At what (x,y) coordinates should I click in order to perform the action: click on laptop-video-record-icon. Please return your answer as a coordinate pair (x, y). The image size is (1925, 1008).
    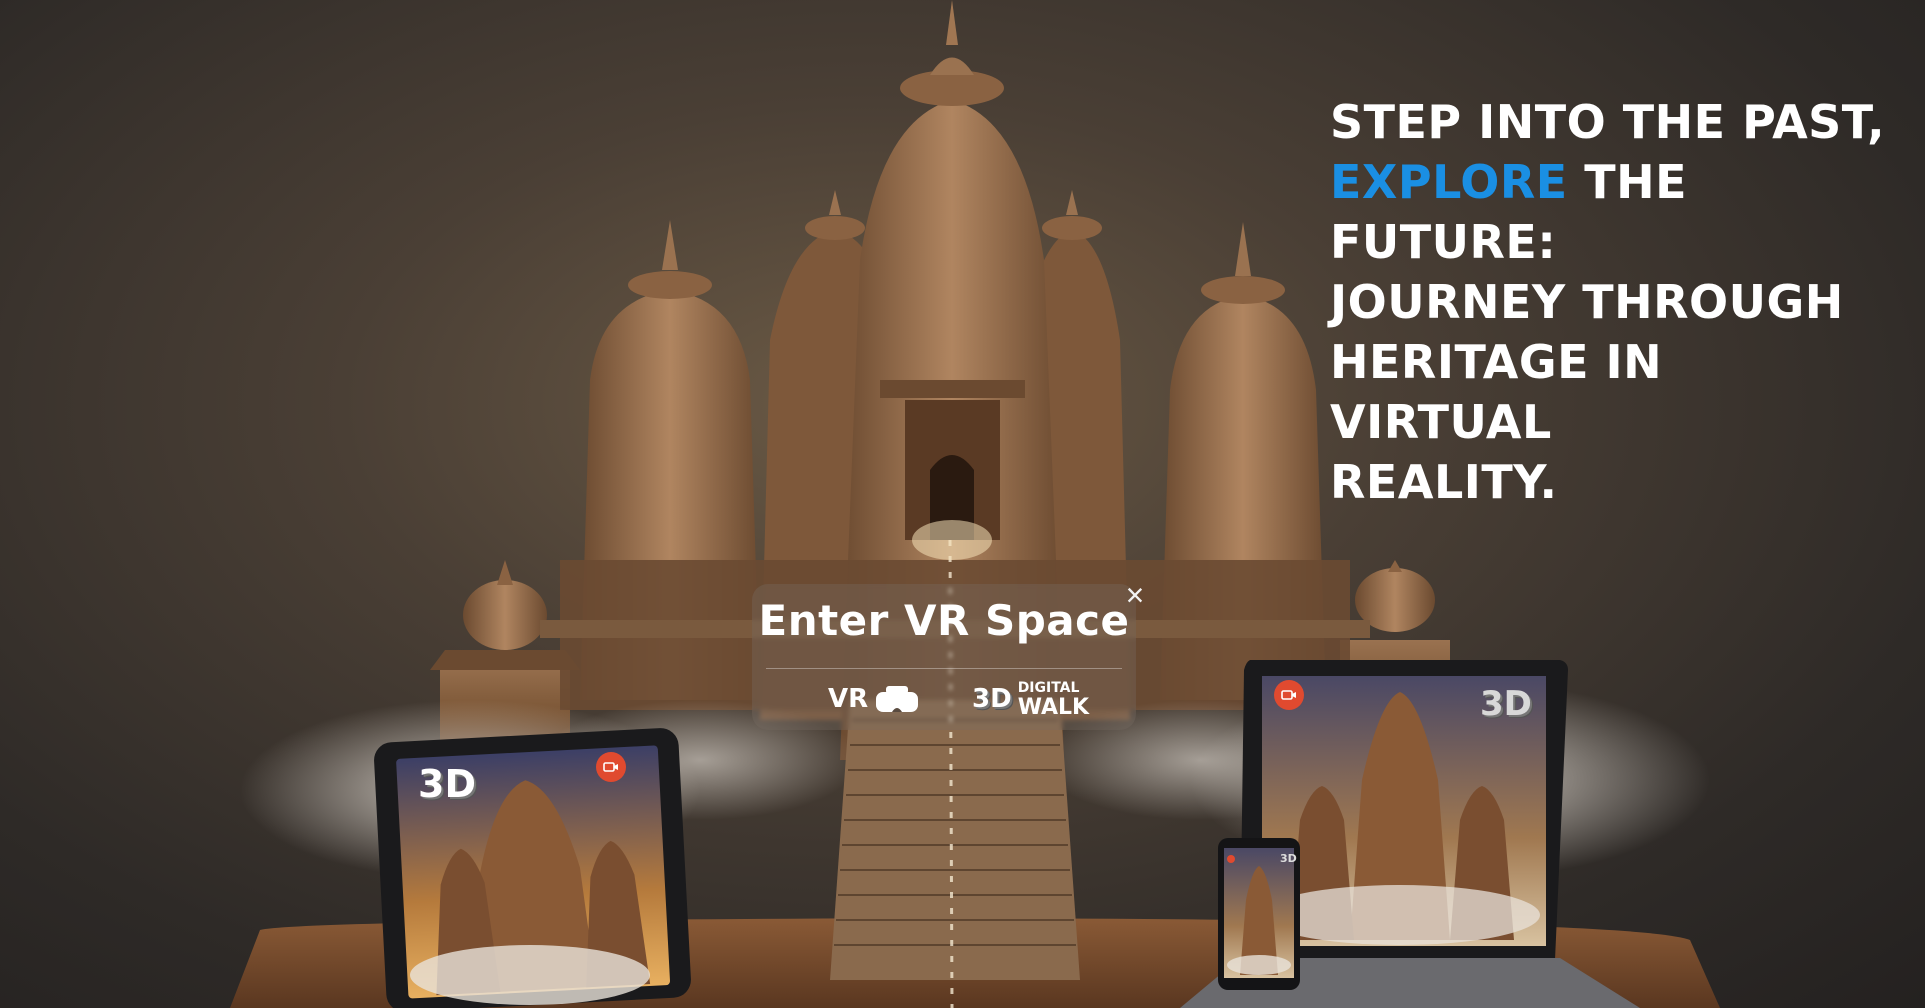
    Looking at the image, I should click on (1289, 695).